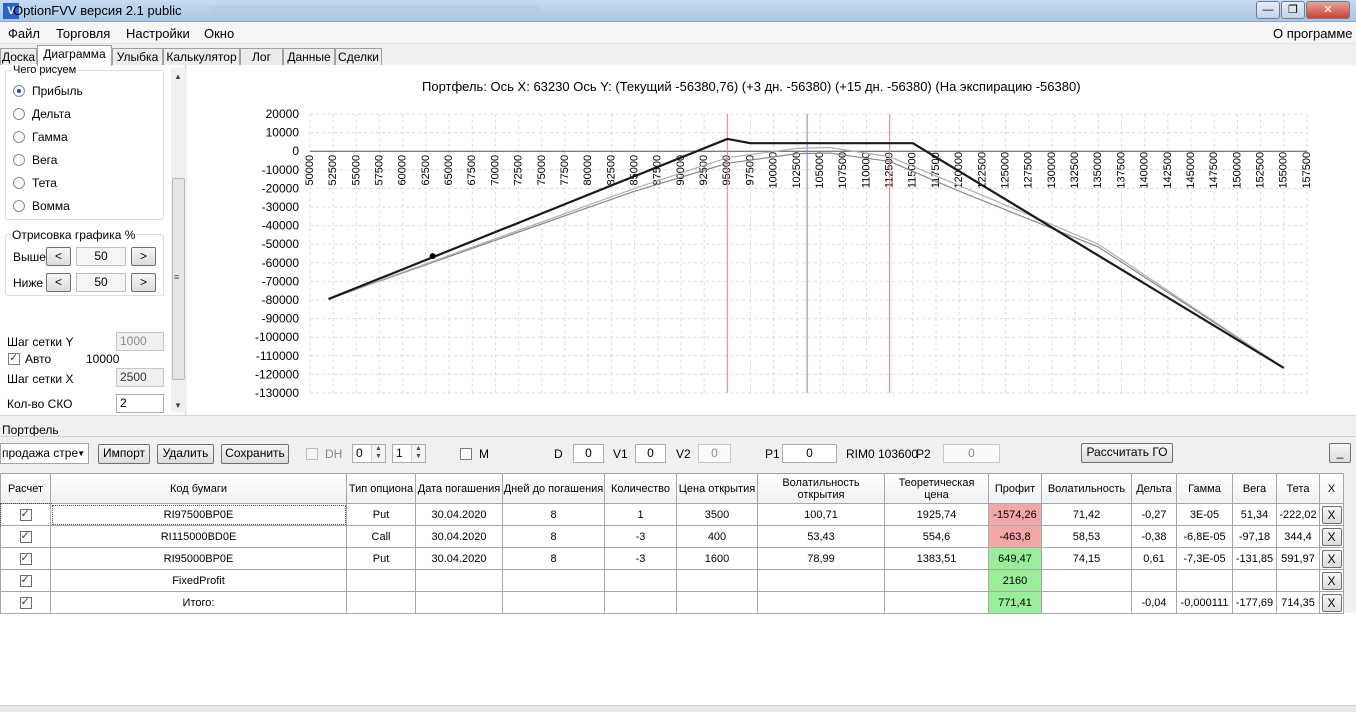 The image size is (1356, 712). I want to click on tab-log: Лог, so click(261, 56).